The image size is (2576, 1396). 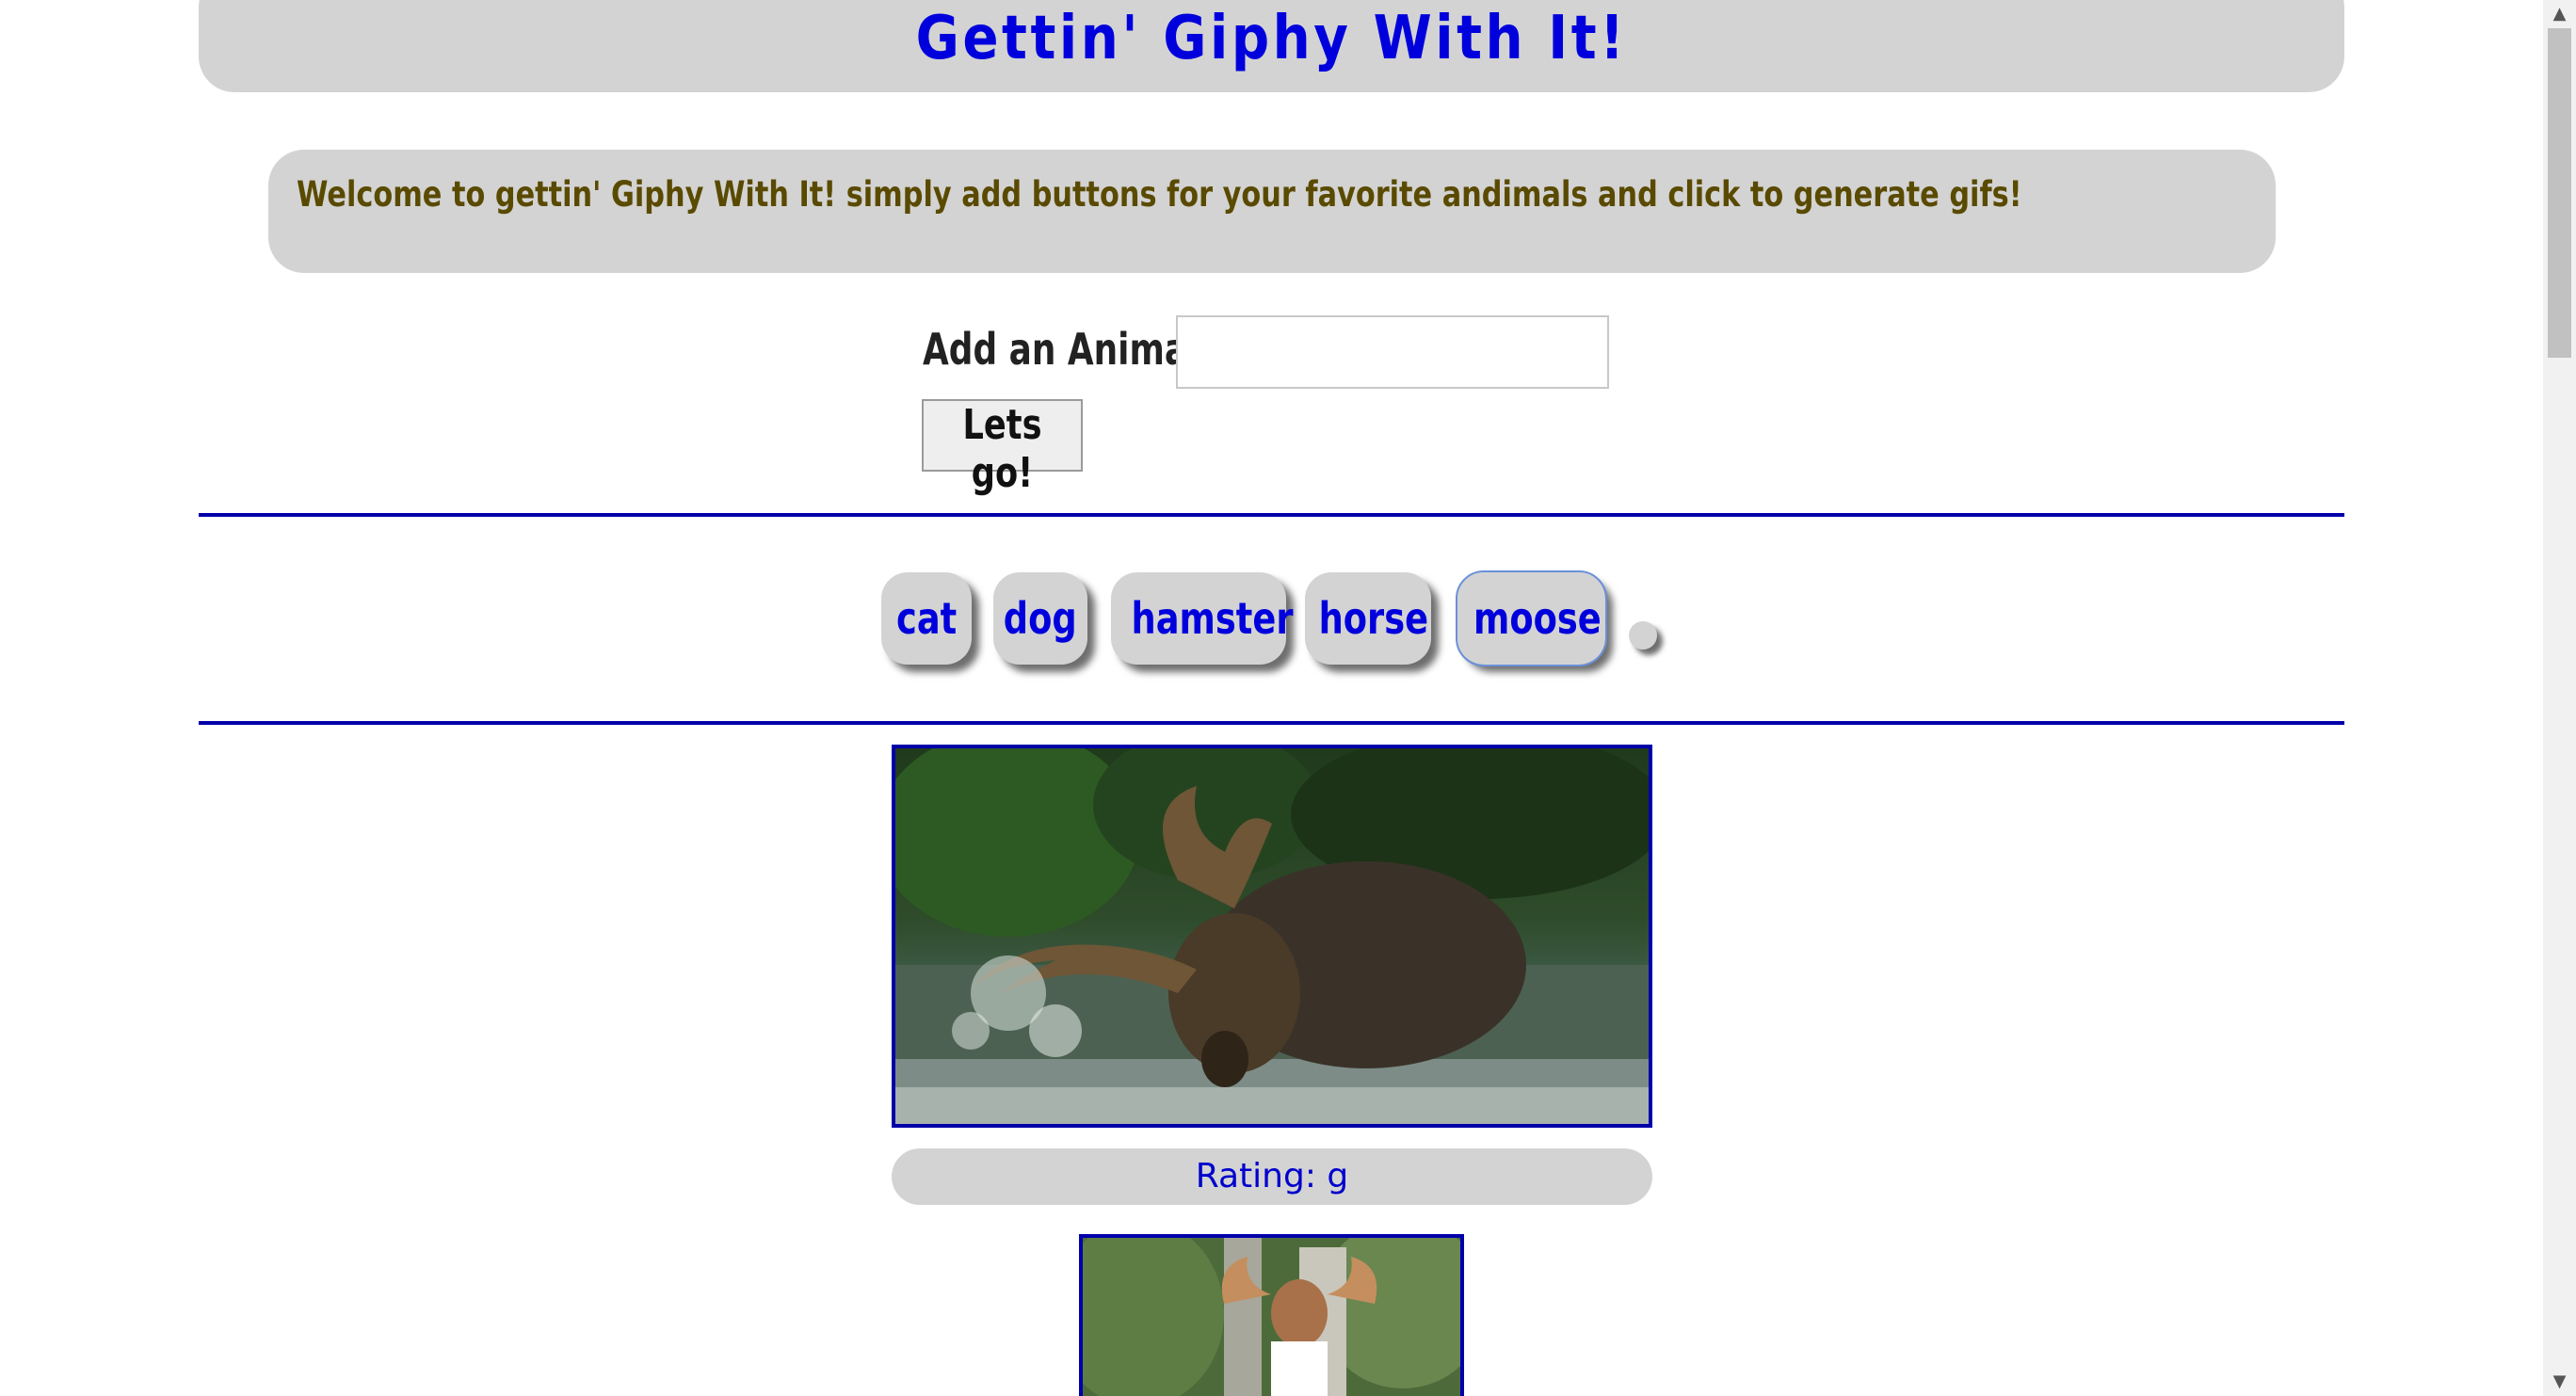 I want to click on divider-top, so click(x=1271, y=515).